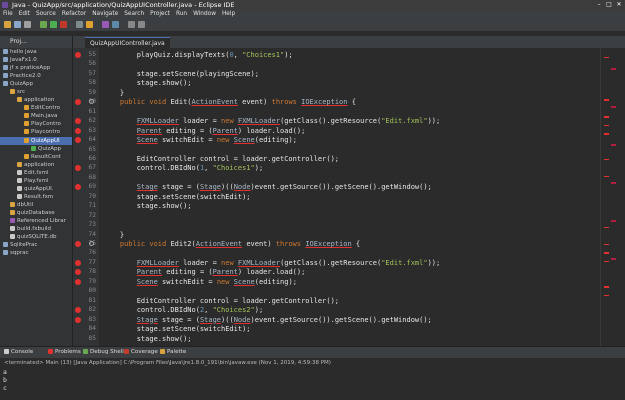 The image size is (625, 400). Describe the element at coordinates (5, 388) in the screenshot. I see `console-line: c` at that location.